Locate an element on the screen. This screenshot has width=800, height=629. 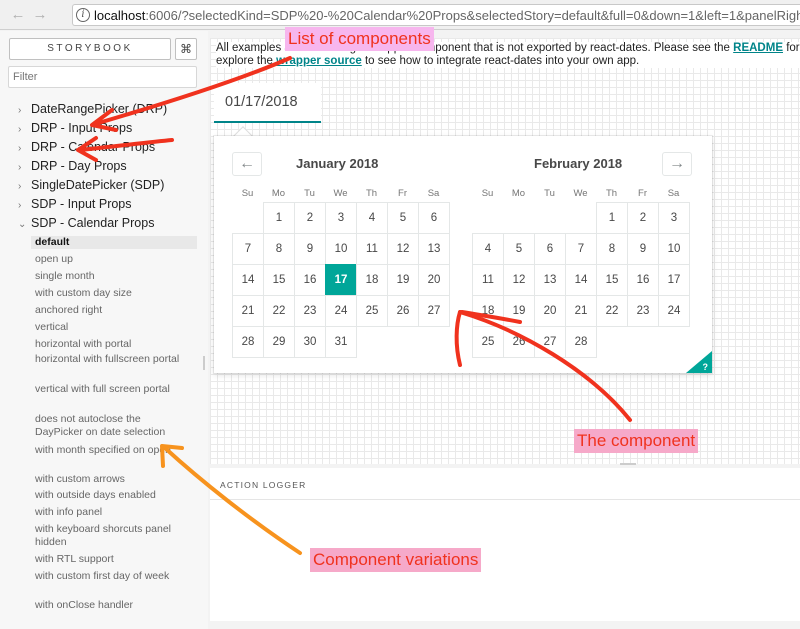
annotation-list-of-components: List of components is located at coordinates (359, 39).